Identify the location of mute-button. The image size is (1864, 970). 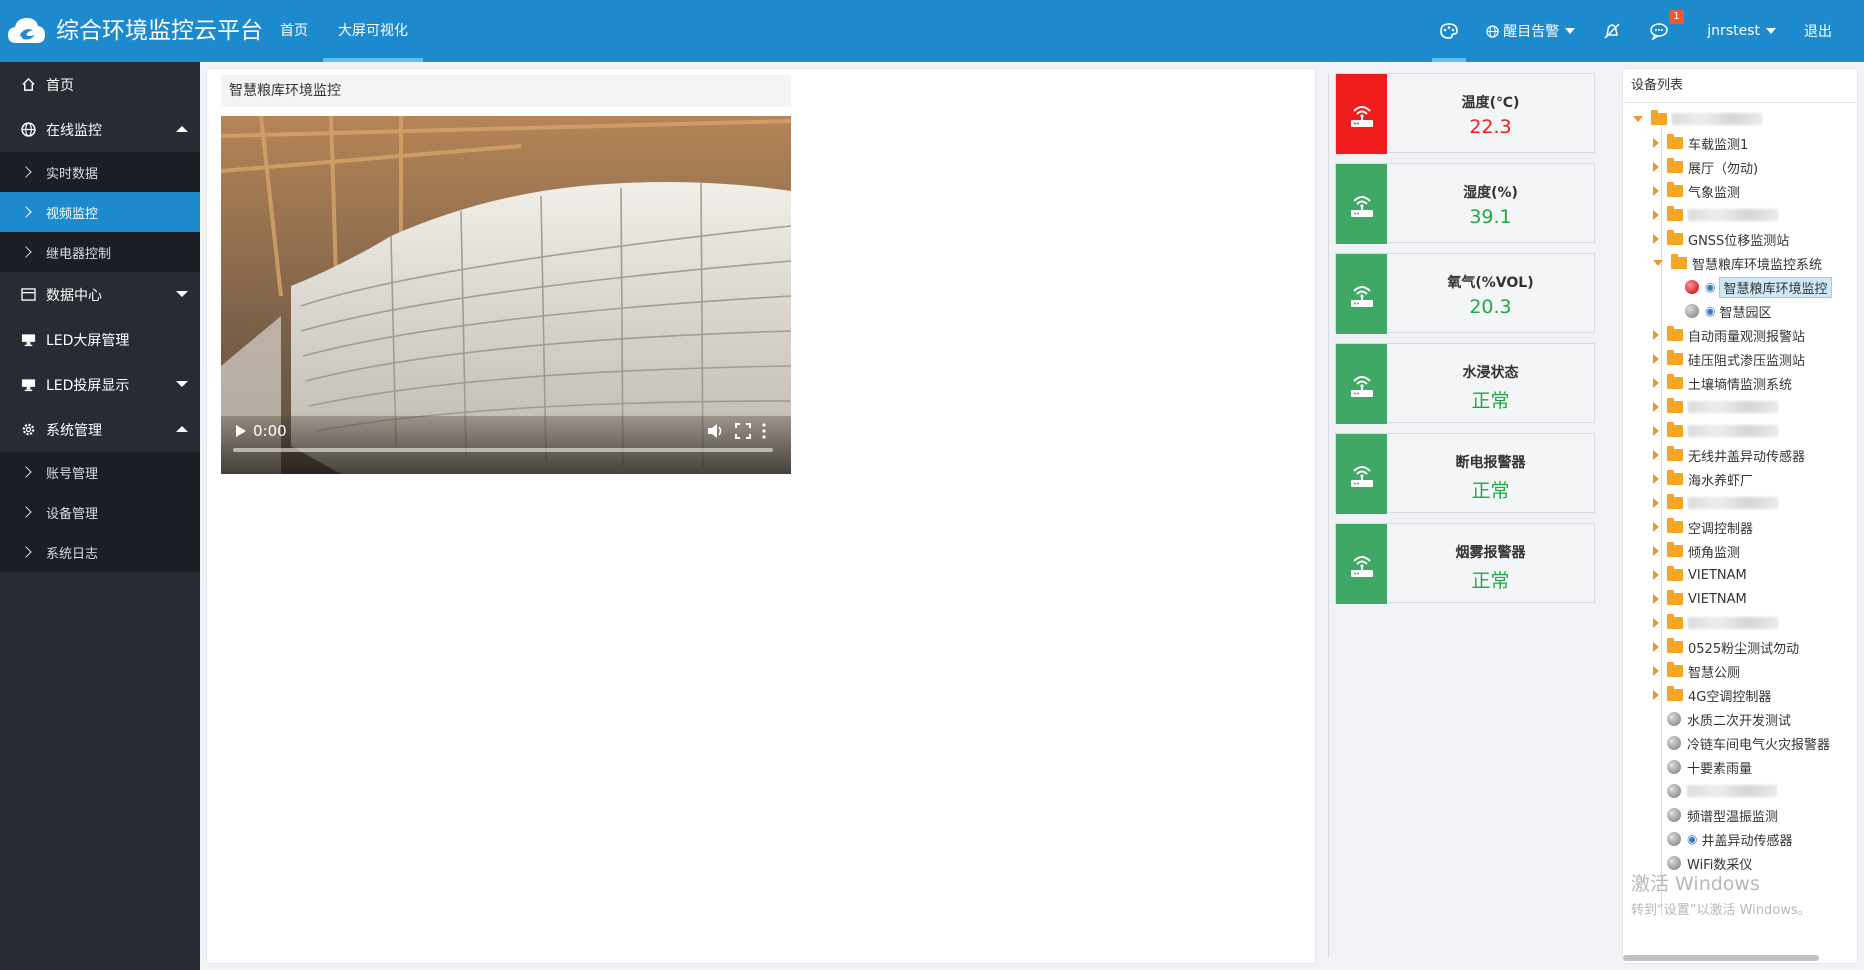
(1612, 31).